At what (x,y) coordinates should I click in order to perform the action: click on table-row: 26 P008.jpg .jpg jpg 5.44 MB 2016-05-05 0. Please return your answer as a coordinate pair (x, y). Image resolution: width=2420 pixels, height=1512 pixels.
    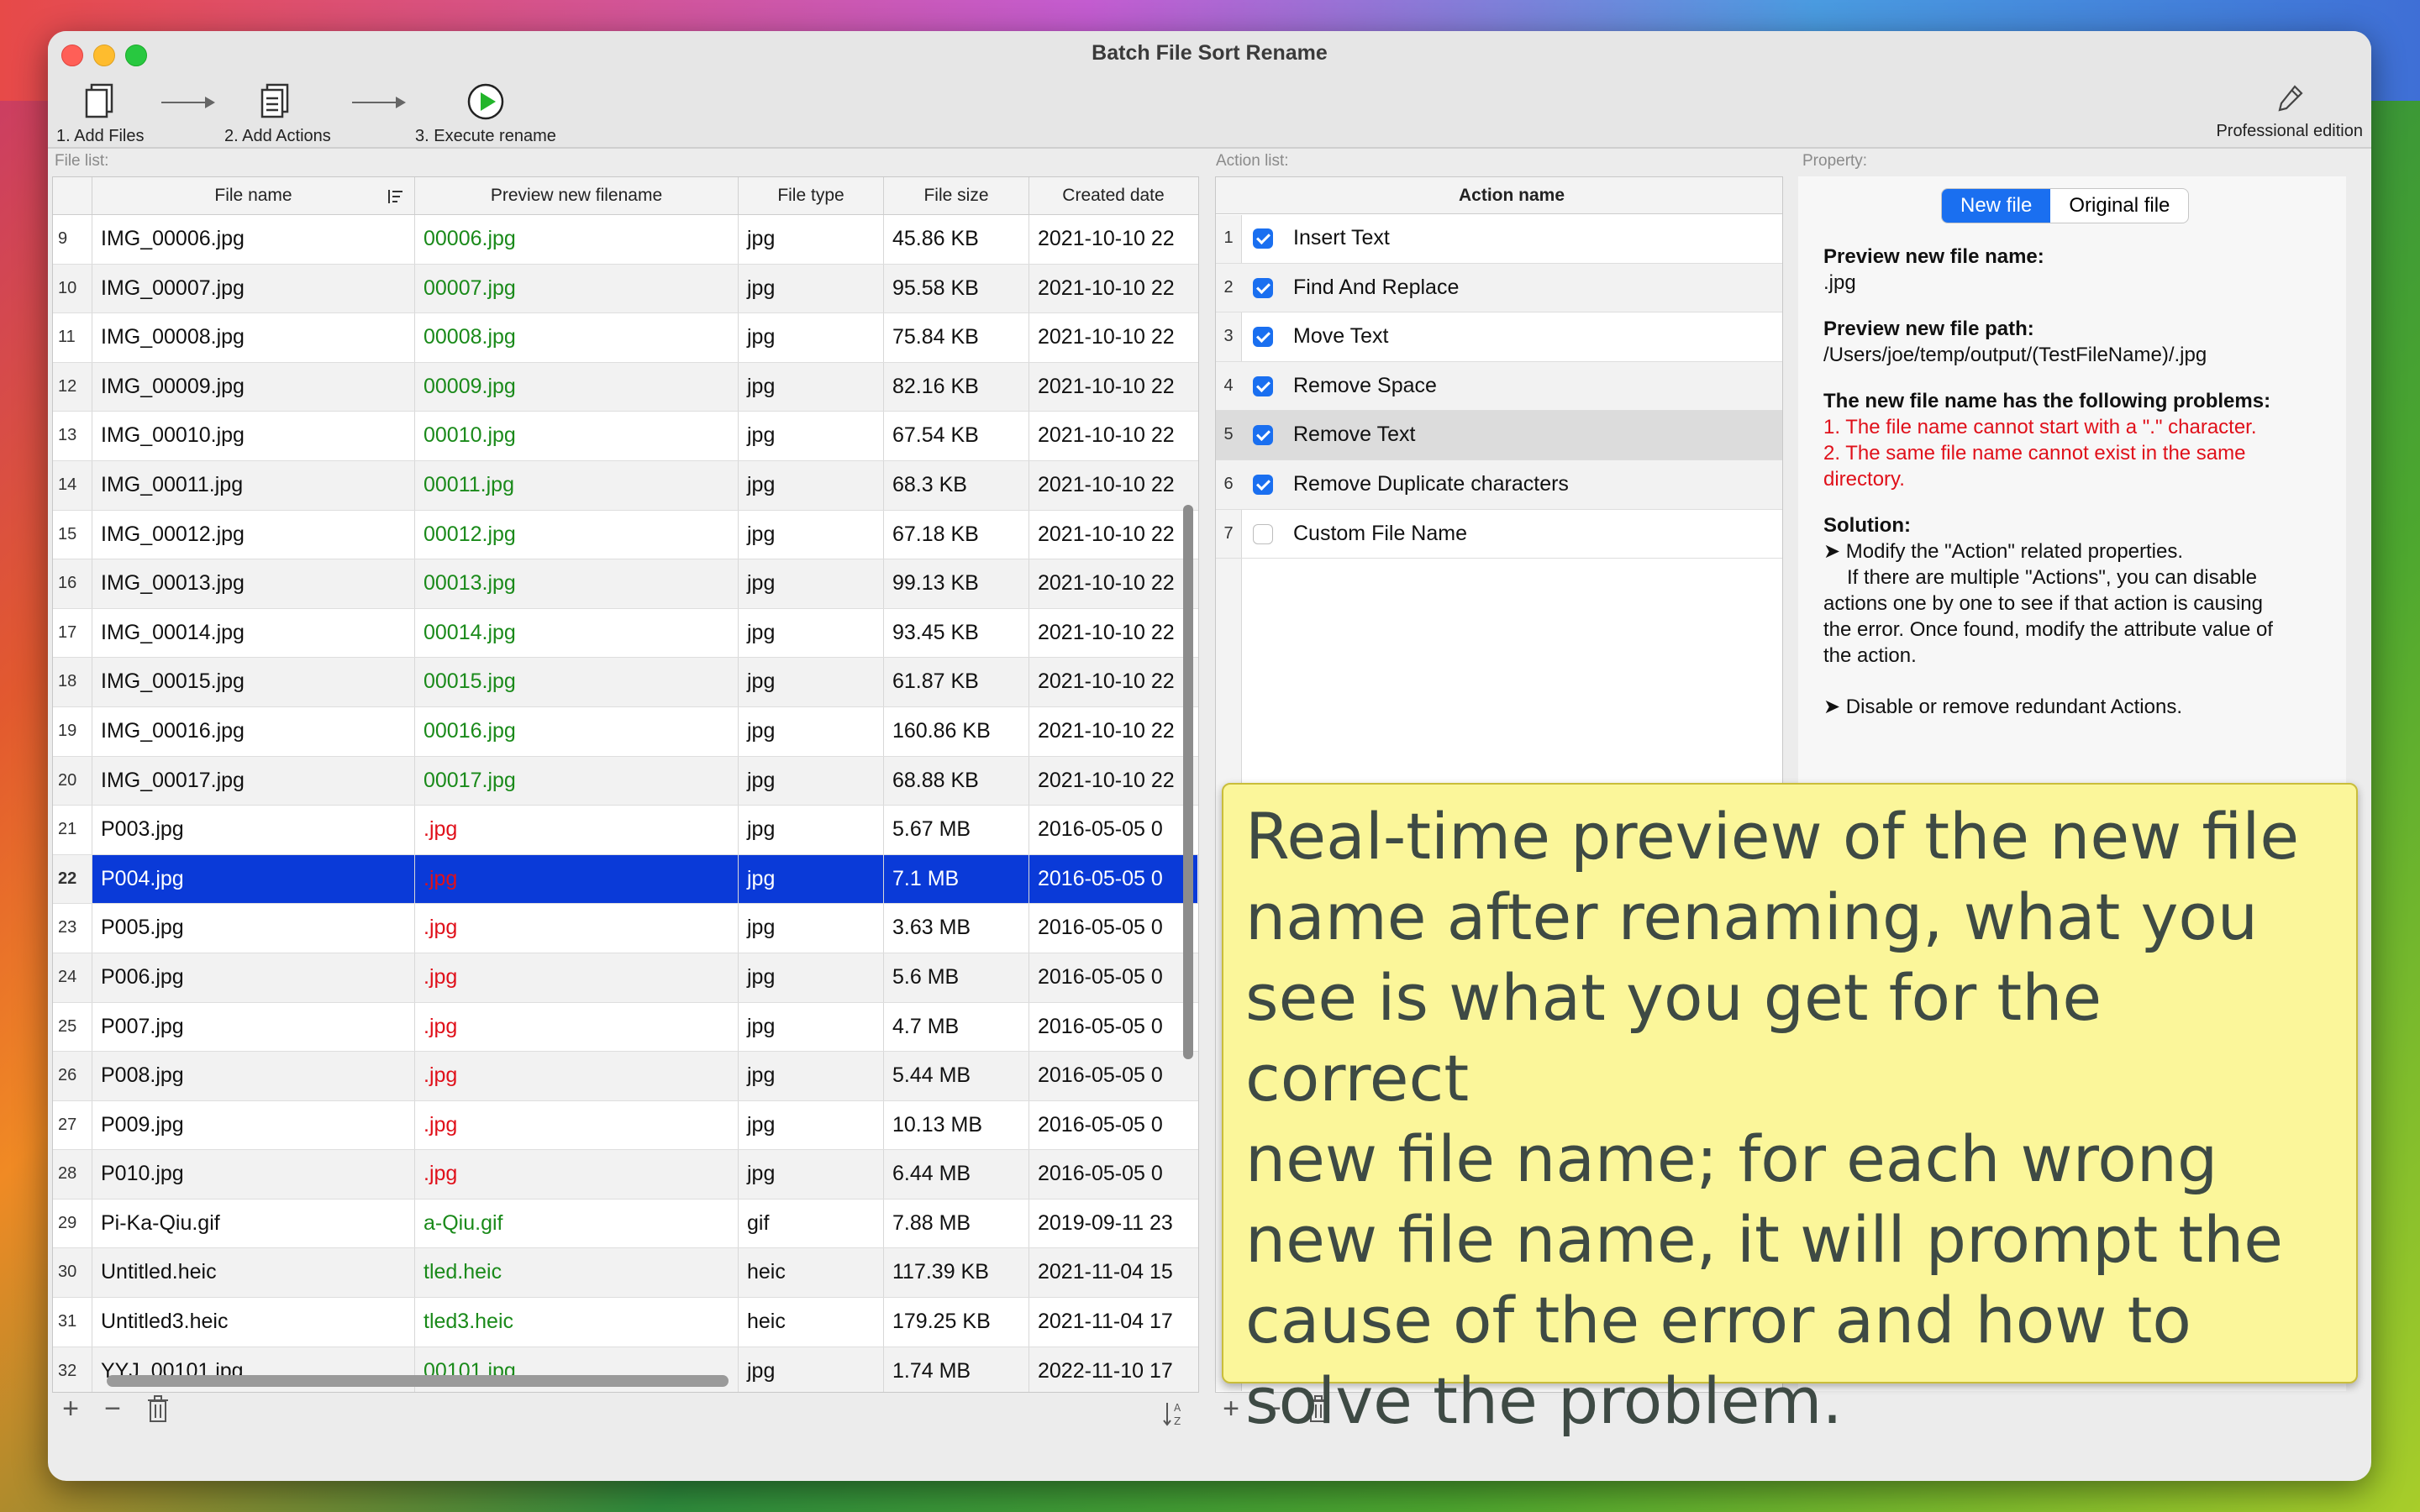
    Looking at the image, I should click on (626, 1076).